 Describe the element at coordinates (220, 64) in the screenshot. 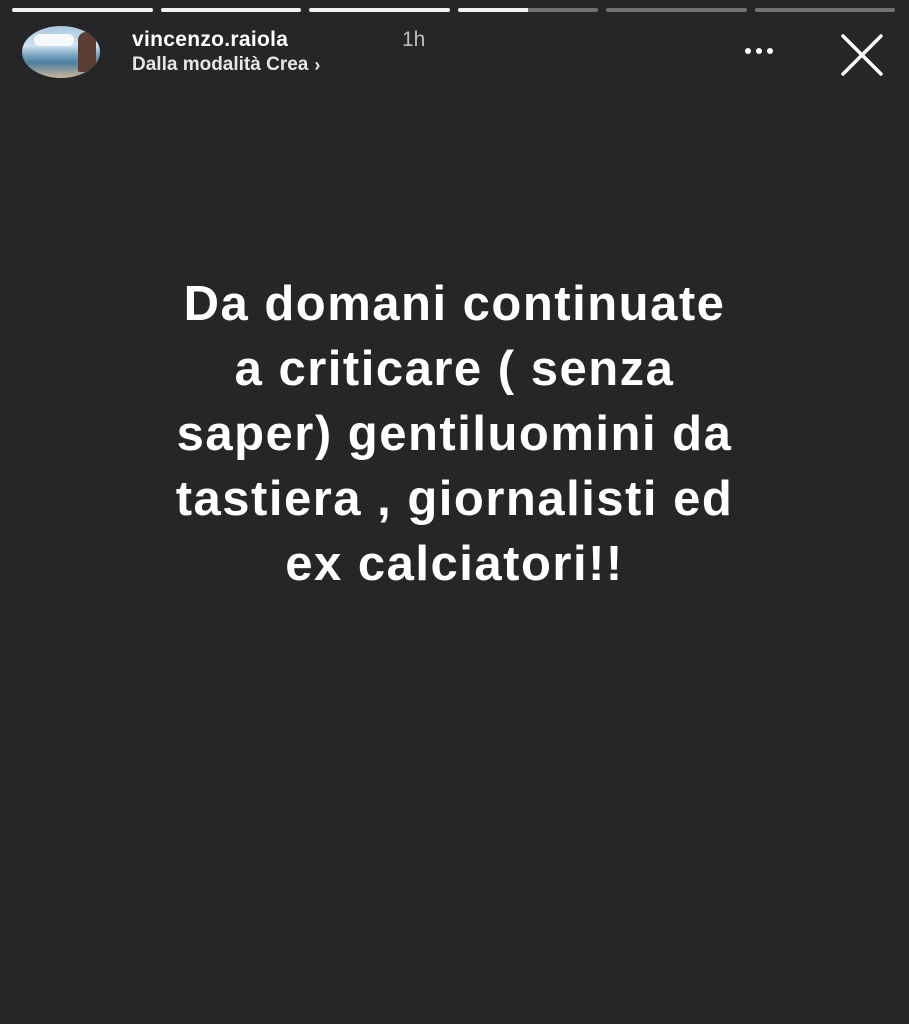

I see `create-mode-label: Dalla modalità Crea` at that location.